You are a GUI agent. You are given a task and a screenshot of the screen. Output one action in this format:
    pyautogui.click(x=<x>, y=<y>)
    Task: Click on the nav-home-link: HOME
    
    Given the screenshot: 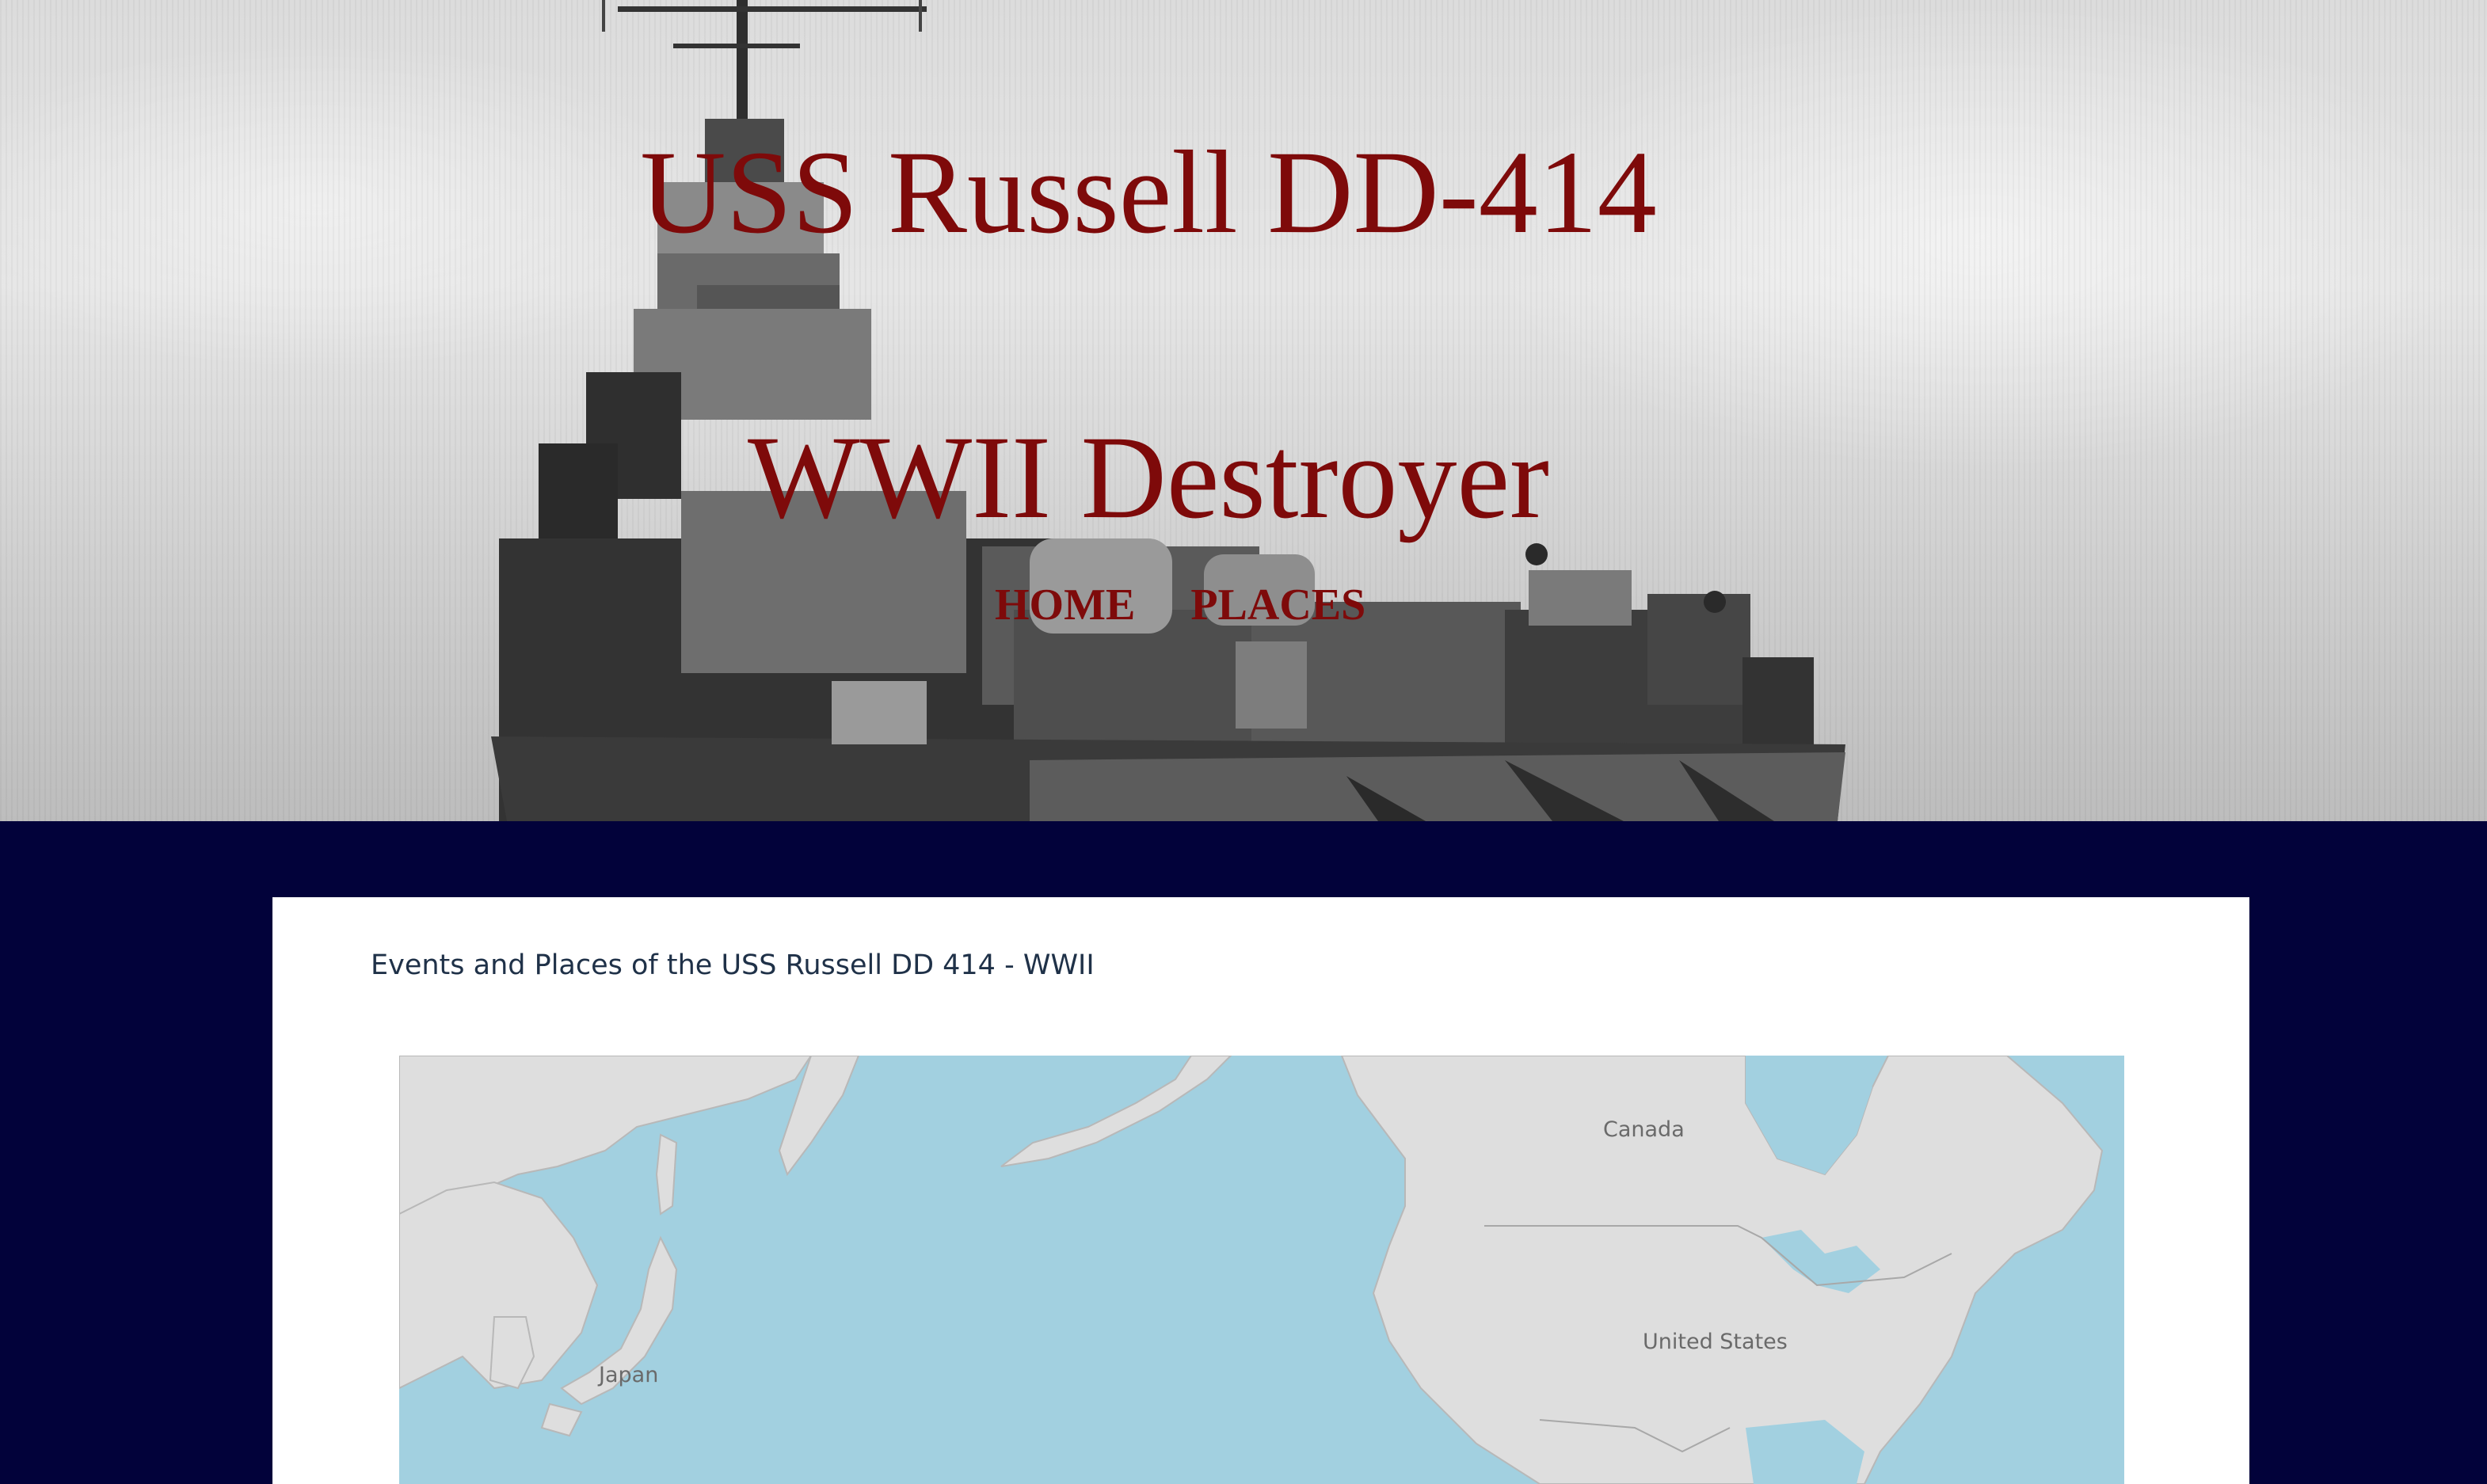 What is the action you would take?
    pyautogui.click(x=1065, y=605)
    